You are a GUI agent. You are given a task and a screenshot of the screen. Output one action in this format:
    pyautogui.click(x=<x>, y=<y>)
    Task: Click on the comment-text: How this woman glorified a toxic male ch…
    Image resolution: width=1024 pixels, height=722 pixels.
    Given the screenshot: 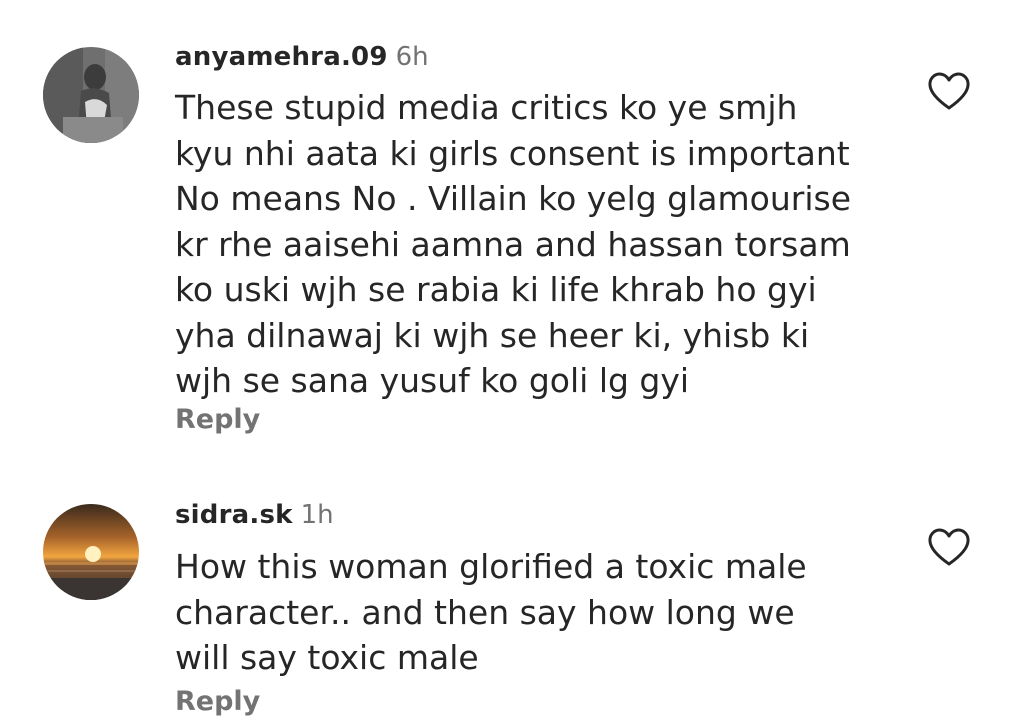 What is the action you would take?
    pyautogui.click(x=491, y=612)
    